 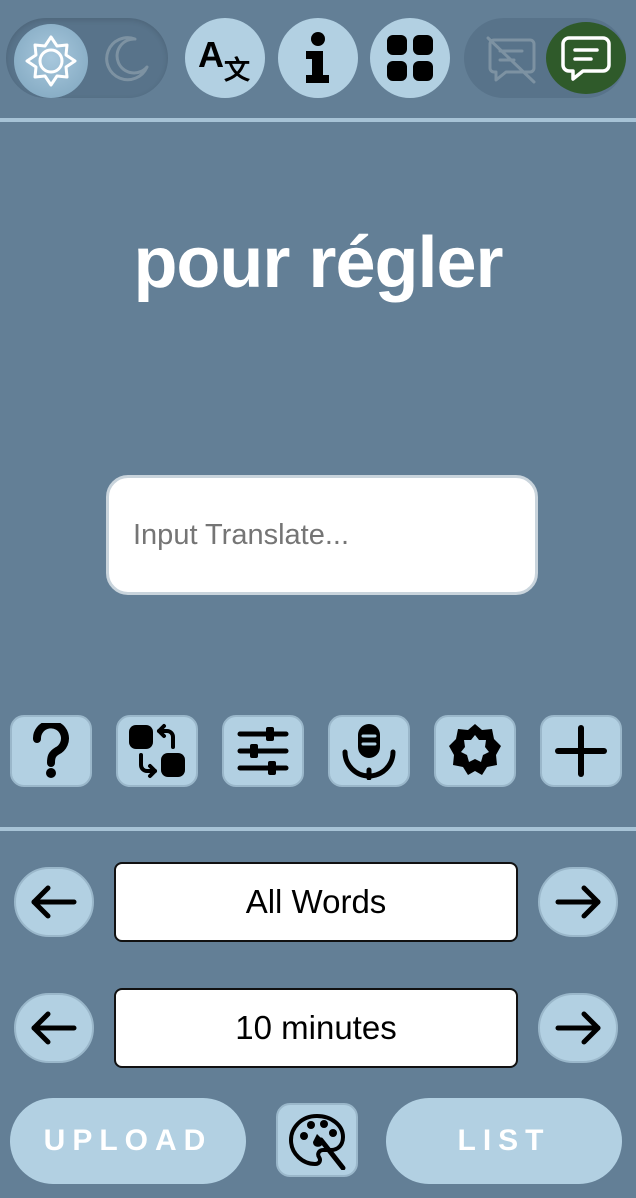 I want to click on list-button: LIST, so click(x=504, y=1141).